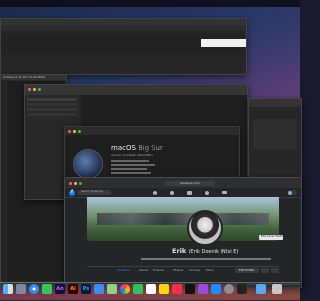  Describe the element at coordinates (229, 289) in the screenshot. I see `system-preferences-icon` at that location.